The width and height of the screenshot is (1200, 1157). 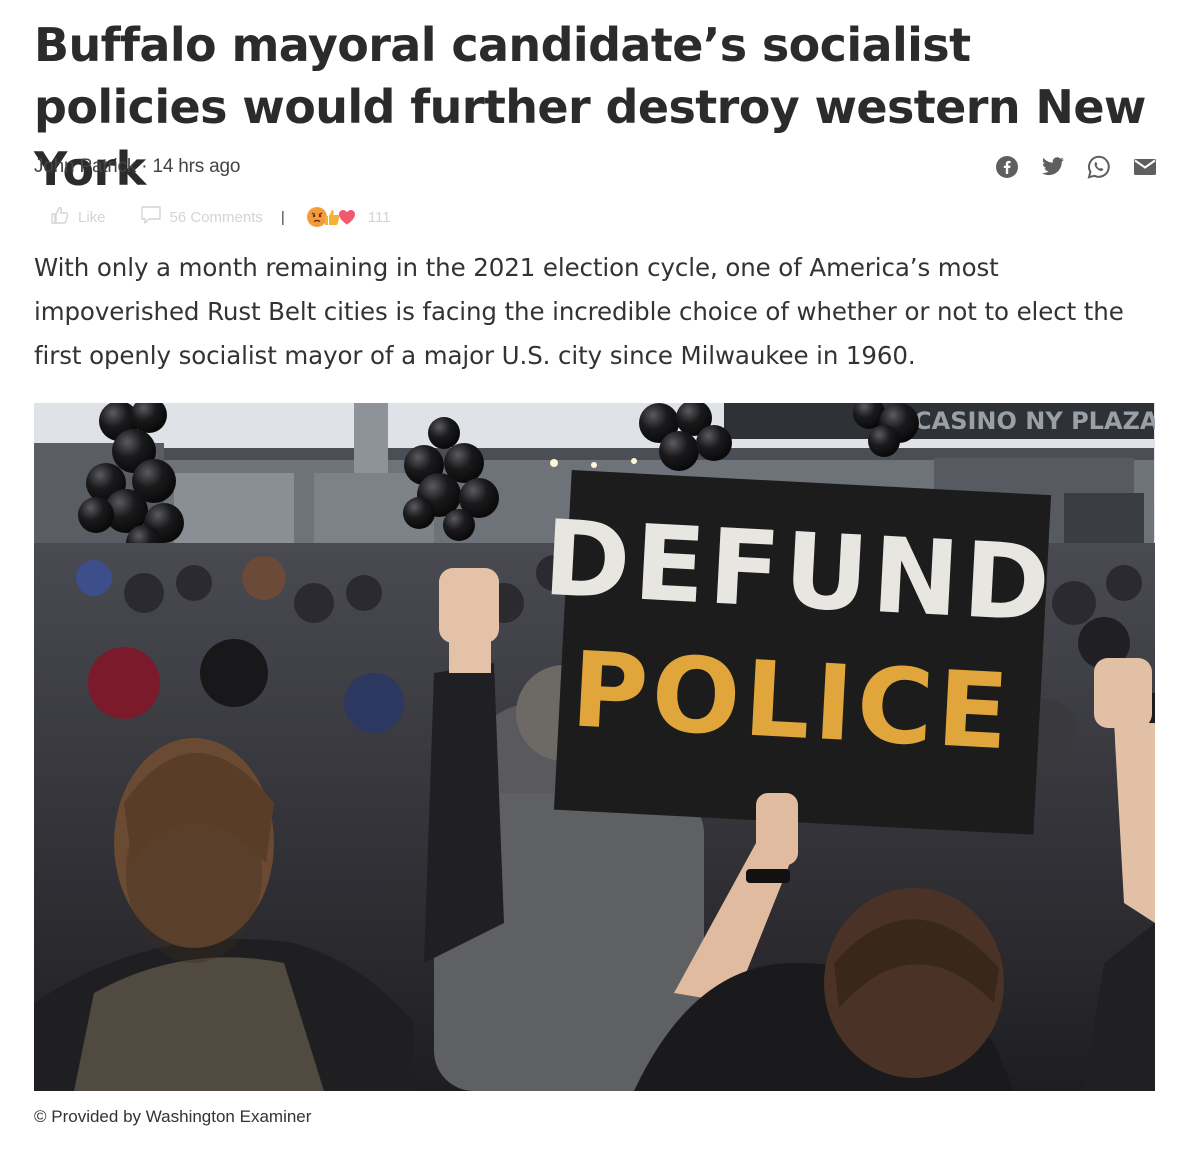 I want to click on whatsapp-icon, so click(x=1099, y=167).